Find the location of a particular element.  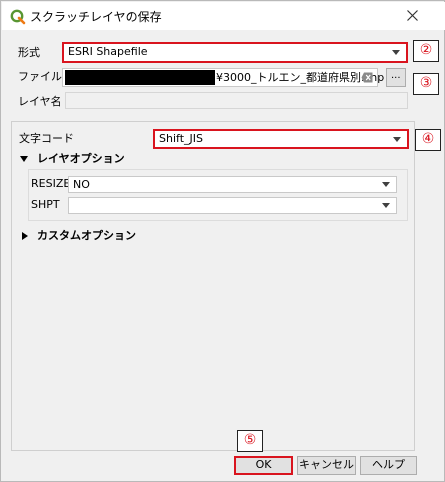

close-button is located at coordinates (413, 16).